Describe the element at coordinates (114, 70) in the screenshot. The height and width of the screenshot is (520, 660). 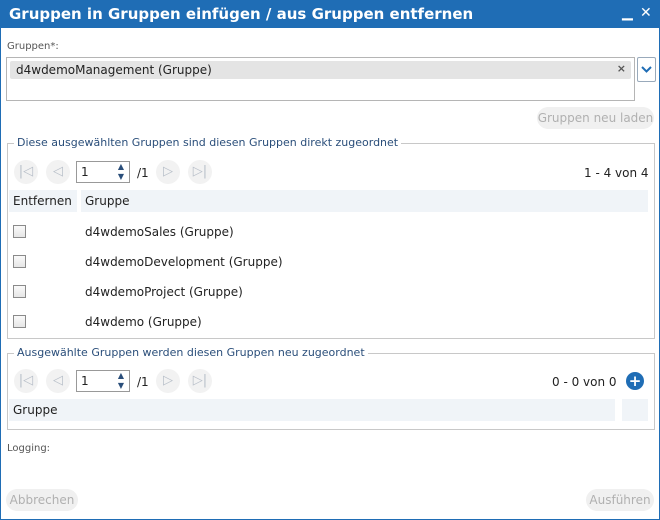
I see `selected-group-tag-label: d4wdemoManagement (Gruppe)` at that location.